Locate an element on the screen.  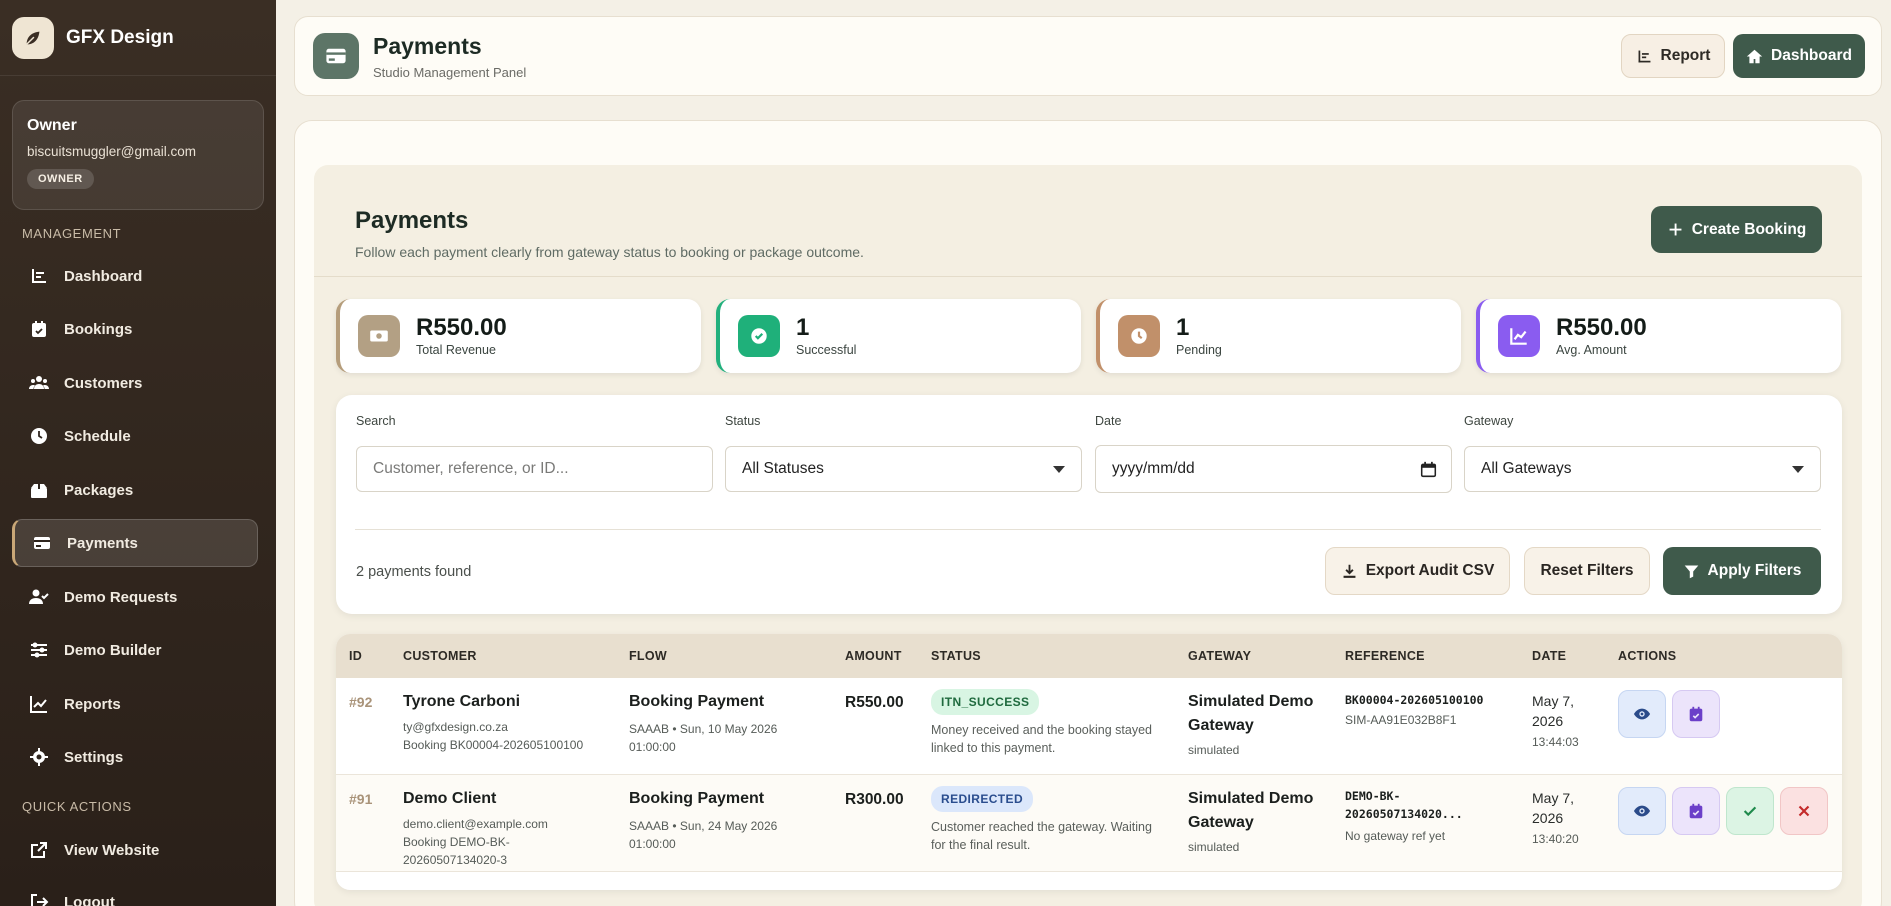
stat-label: Pending is located at coordinates (1199, 350).